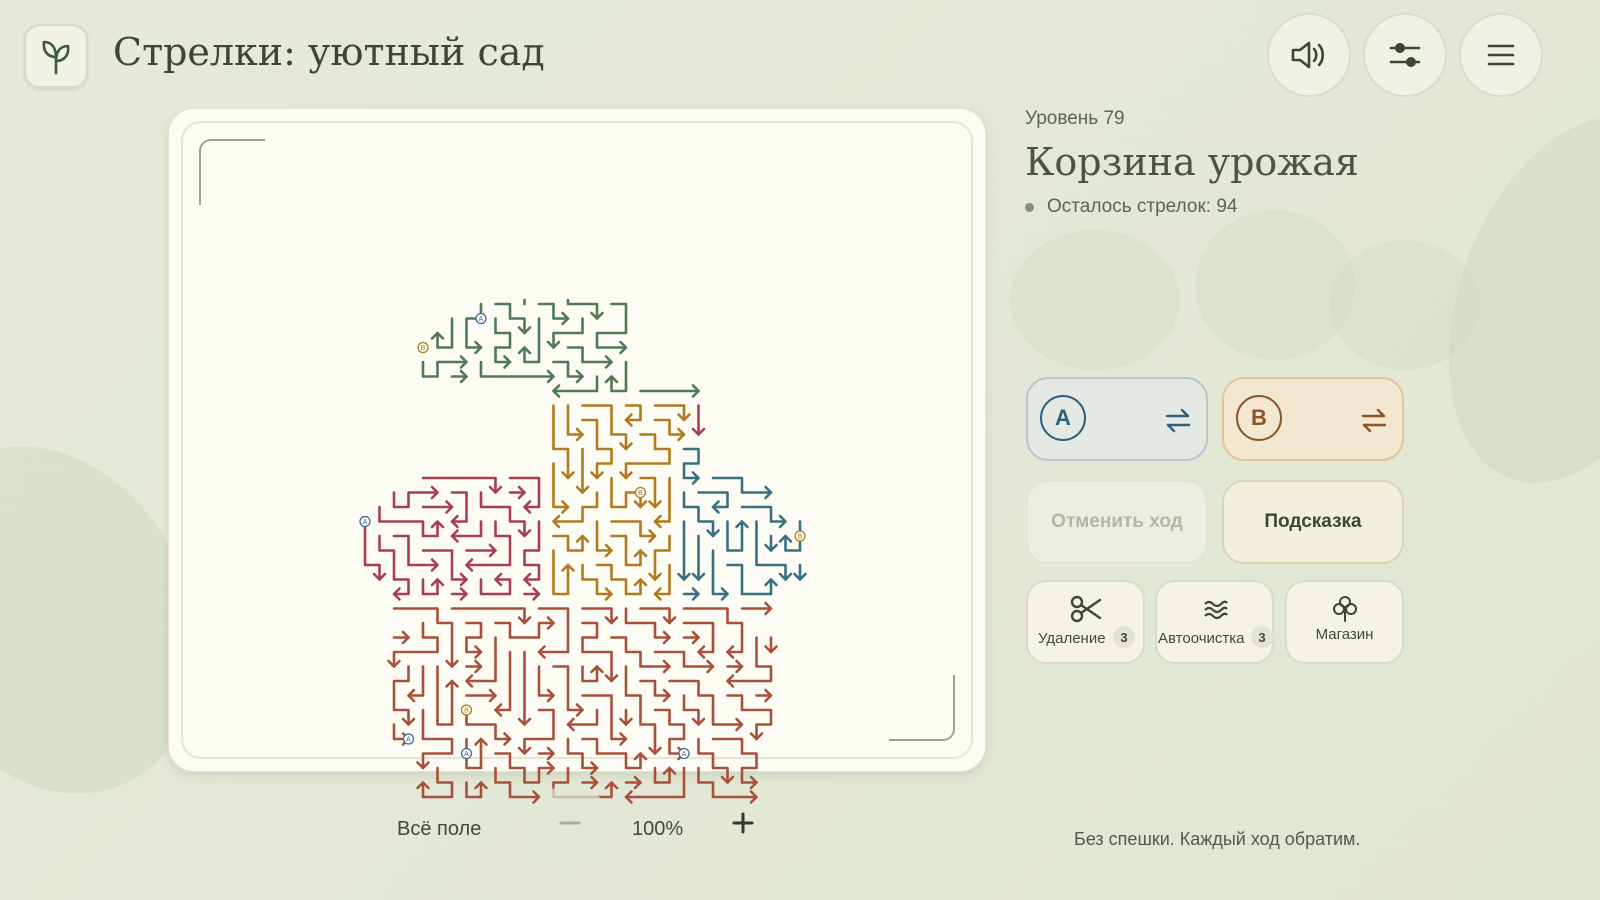  Describe the element at coordinates (1214, 622) in the screenshot. I see `autoclean-tool-button: Автоочистка 3` at that location.